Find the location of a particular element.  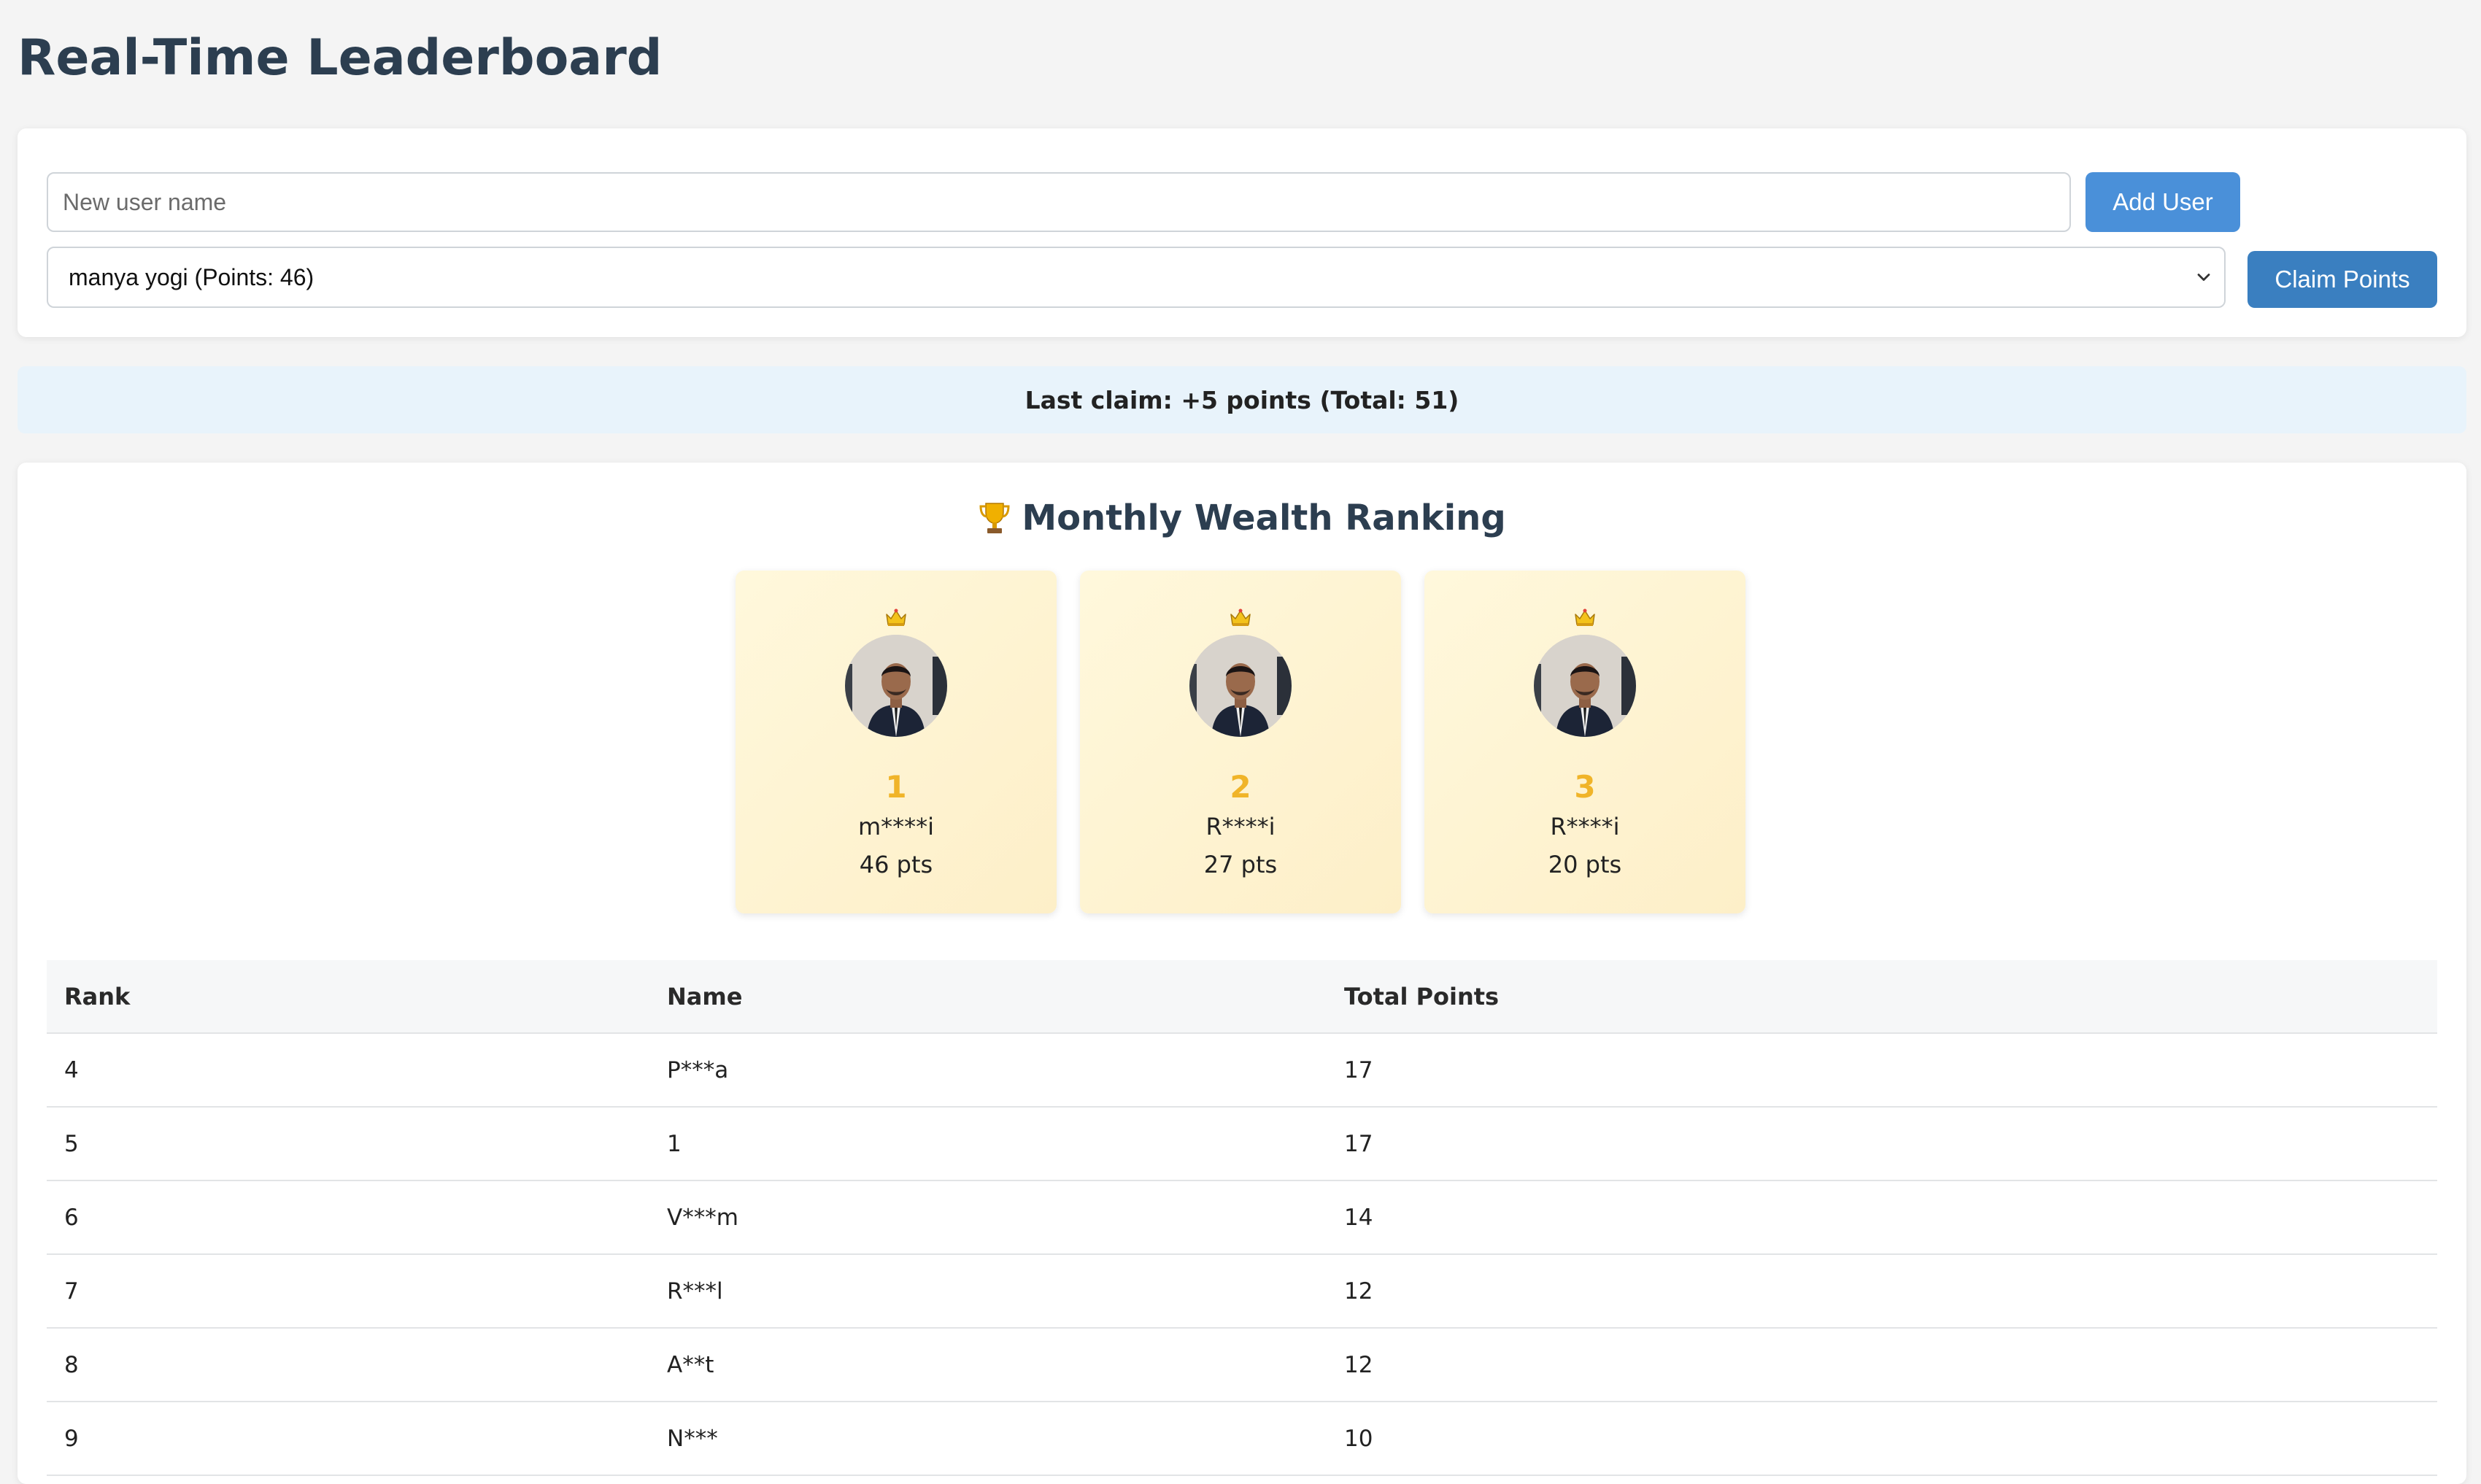

ranking-title: Monthly Wealth Ranking is located at coordinates (1264, 518).